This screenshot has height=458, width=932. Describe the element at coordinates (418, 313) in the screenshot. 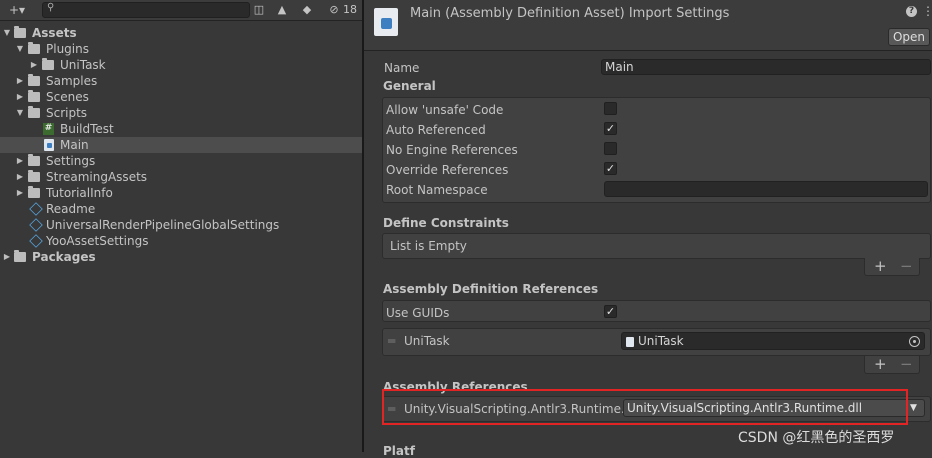

I see `use-guids-label: Use GUIDs` at that location.